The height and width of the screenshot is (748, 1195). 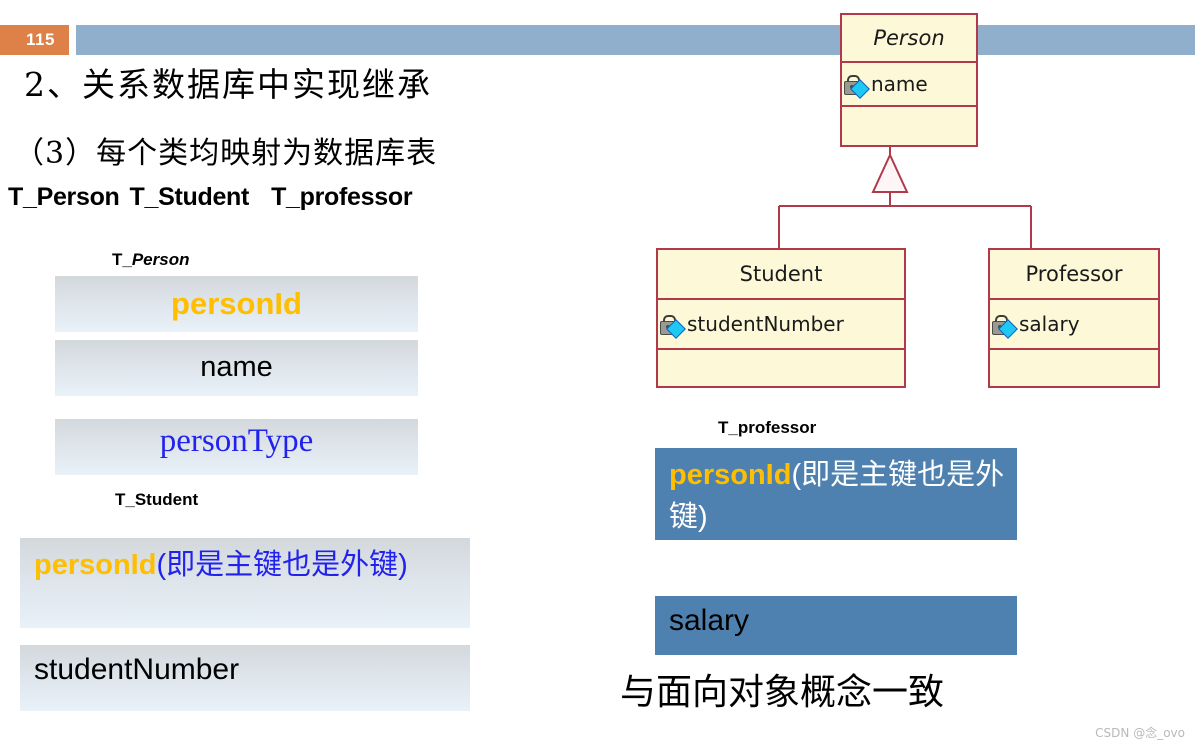 I want to click on uml-attribute-row: studentNumber, so click(x=781, y=323).